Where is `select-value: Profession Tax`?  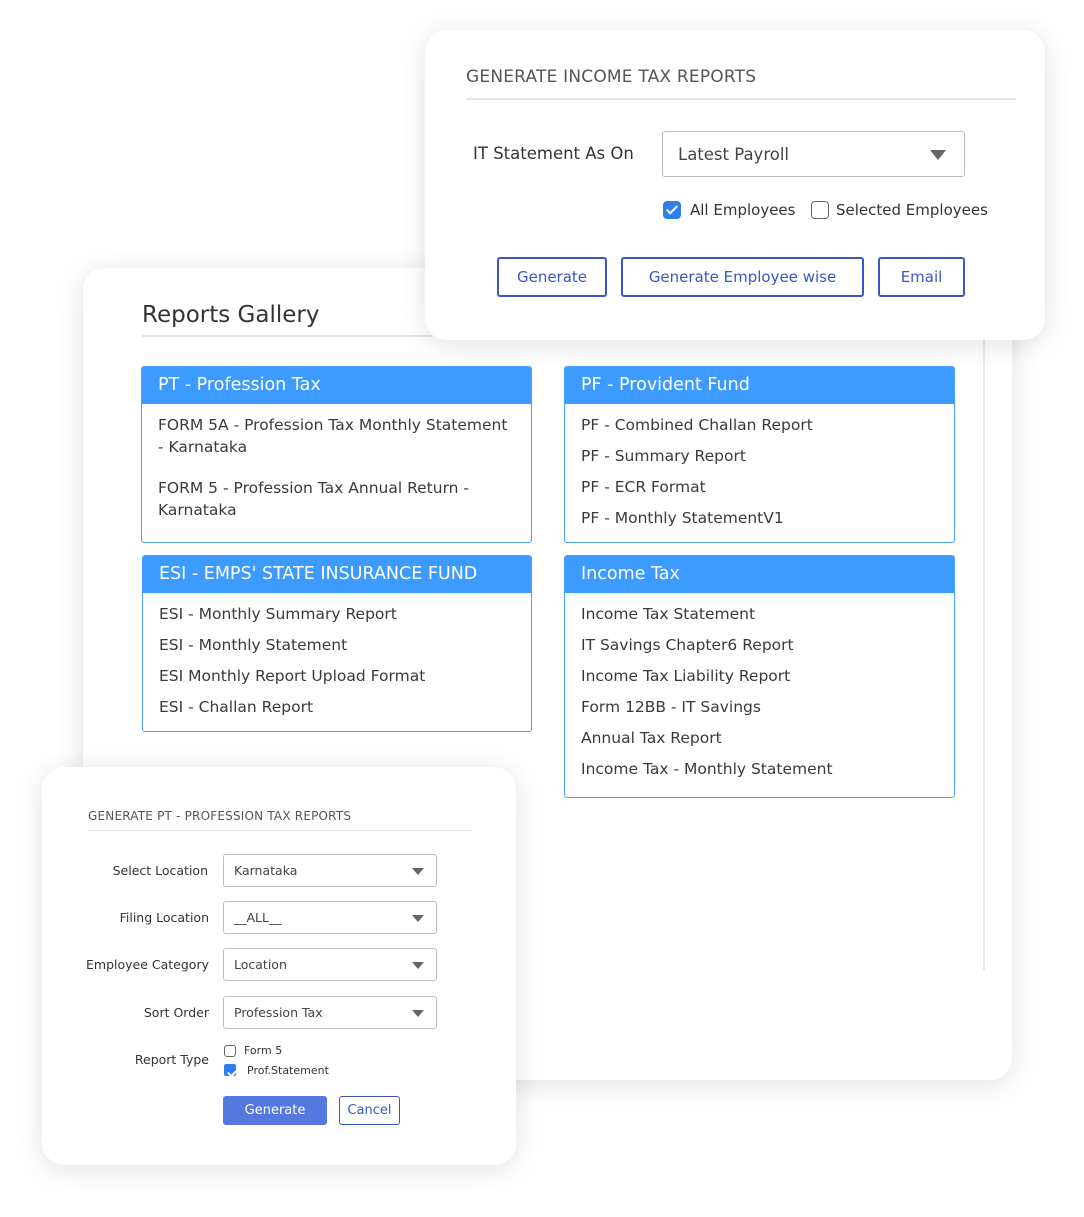 select-value: Profession Tax is located at coordinates (278, 1012).